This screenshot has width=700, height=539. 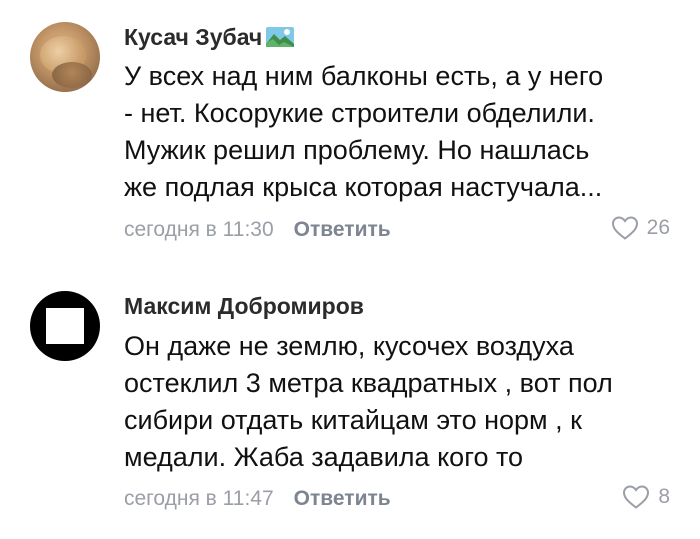 I want to click on comment-meta: сегодня в 11:47 Ответить, so click(x=257, y=499).